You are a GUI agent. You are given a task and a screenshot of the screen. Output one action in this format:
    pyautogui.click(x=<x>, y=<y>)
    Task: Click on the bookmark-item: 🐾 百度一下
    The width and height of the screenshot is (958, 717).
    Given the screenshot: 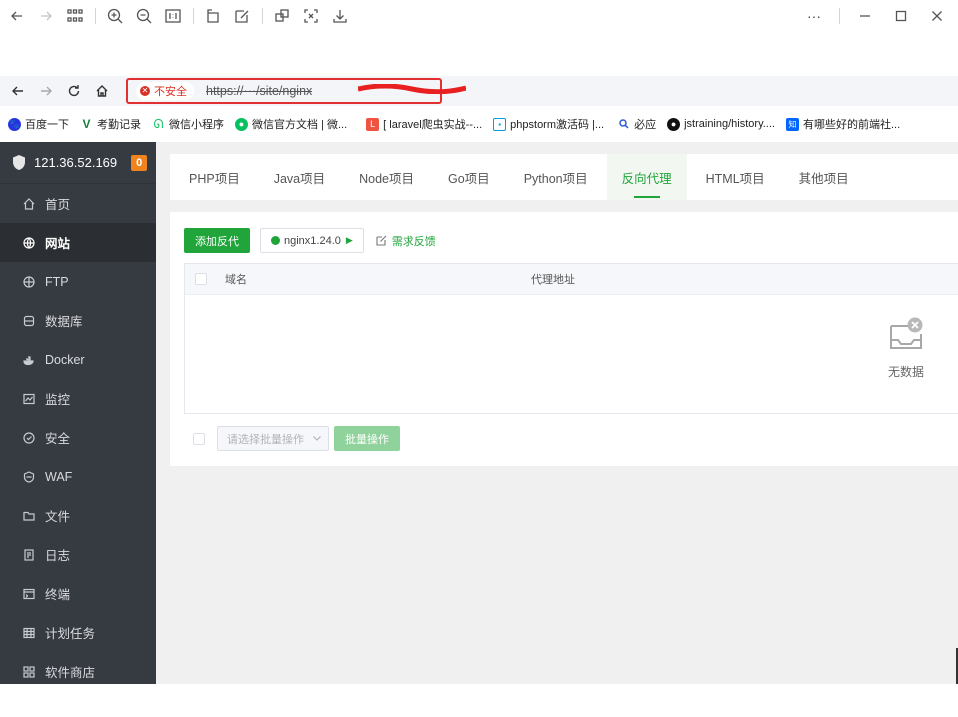 What is the action you would take?
    pyautogui.click(x=38, y=124)
    